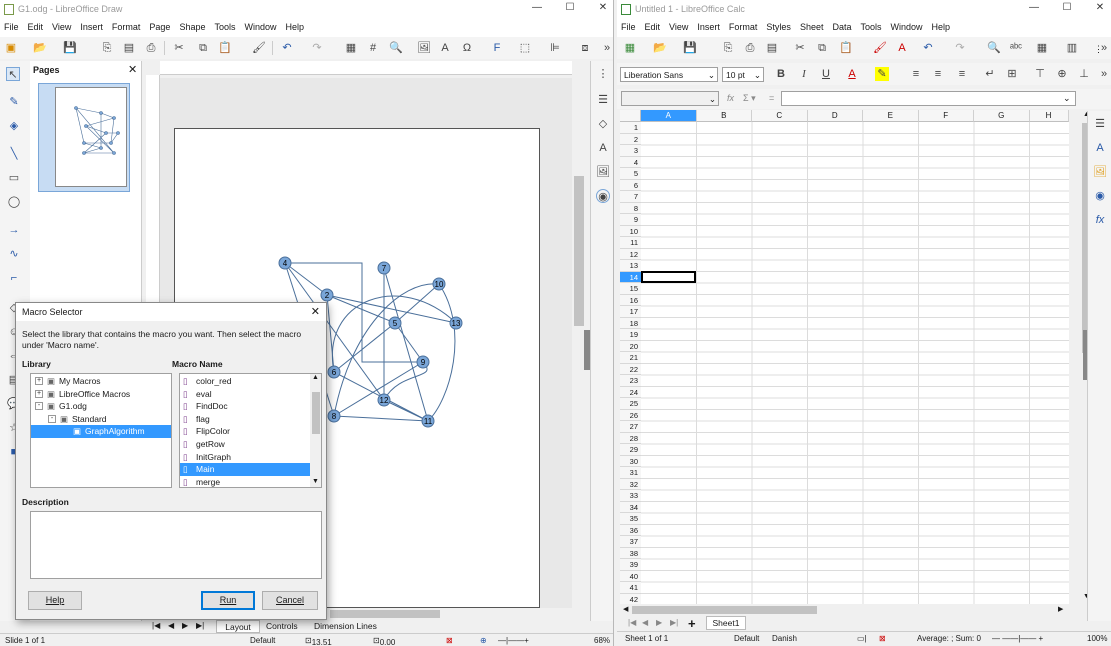 This screenshot has height=646, width=1111. Describe the element at coordinates (245, 419) in the screenshot. I see `macro-item: ▯ flag` at that location.